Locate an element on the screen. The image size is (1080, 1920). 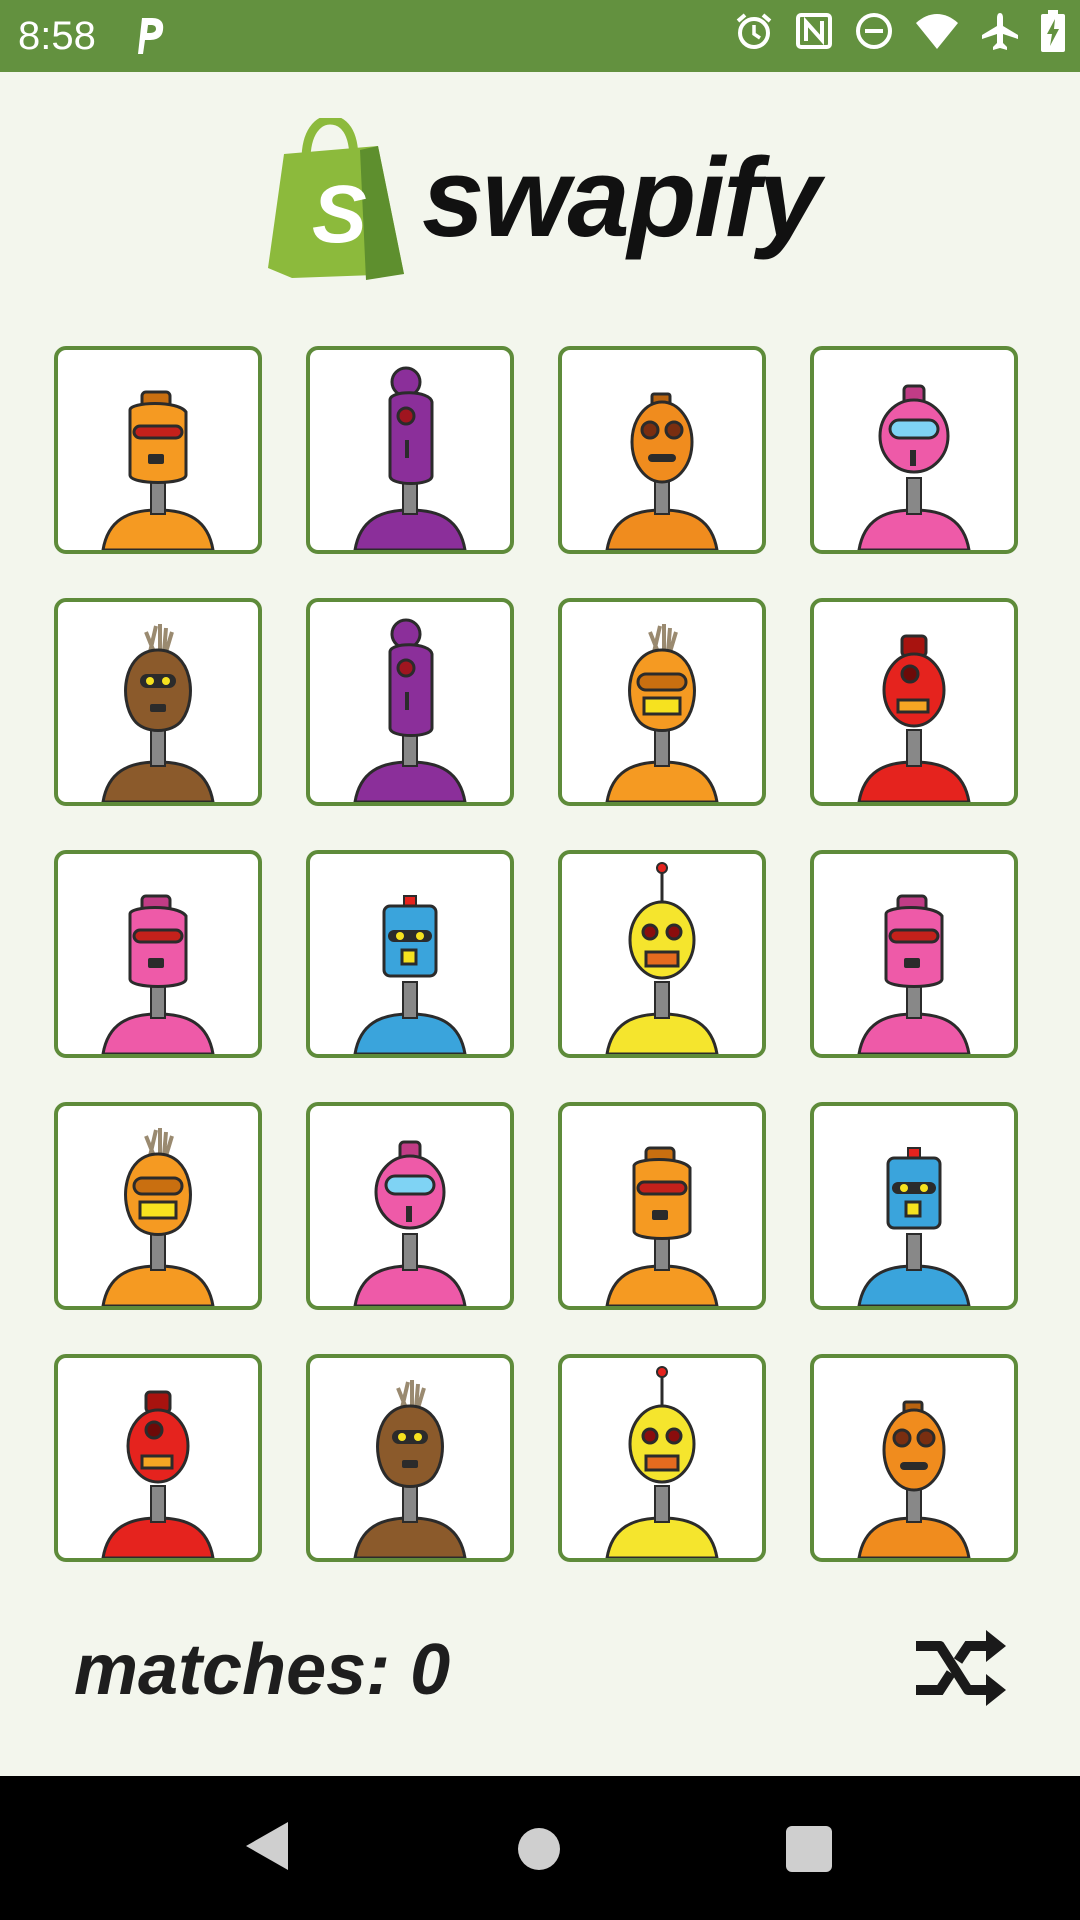
wifi-icon is located at coordinates (937, 31).